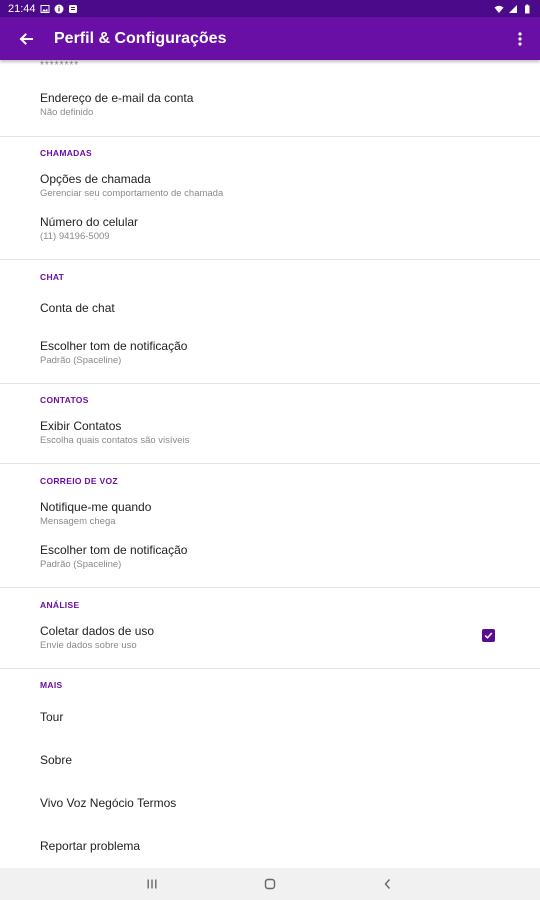 This screenshot has height=900, width=540. I want to click on battery-icon, so click(527, 8).